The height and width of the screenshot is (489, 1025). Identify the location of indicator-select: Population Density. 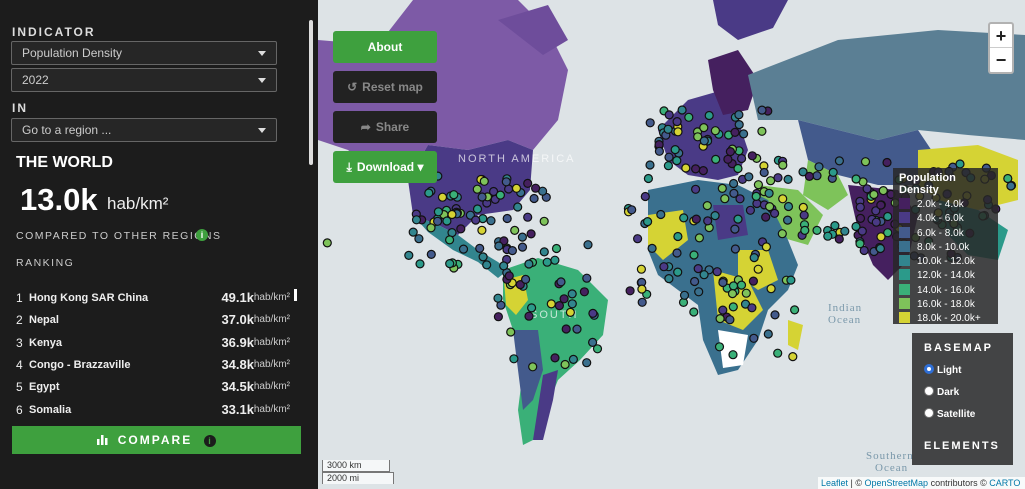
(144, 53).